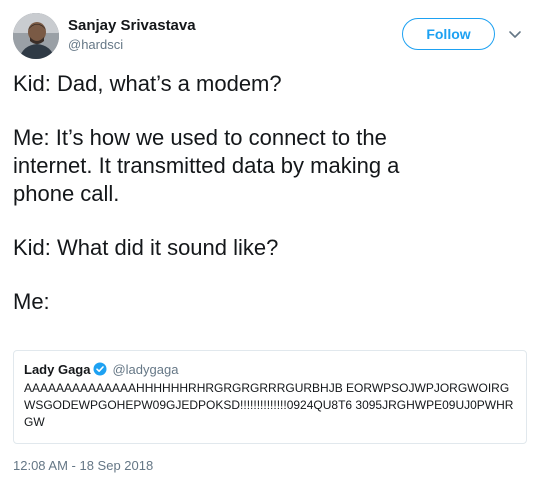 This screenshot has width=540, height=487. Describe the element at coordinates (147, 83) in the screenshot. I see `tweet-paragraph: Kid: Dad, what’s a modem?` at that location.